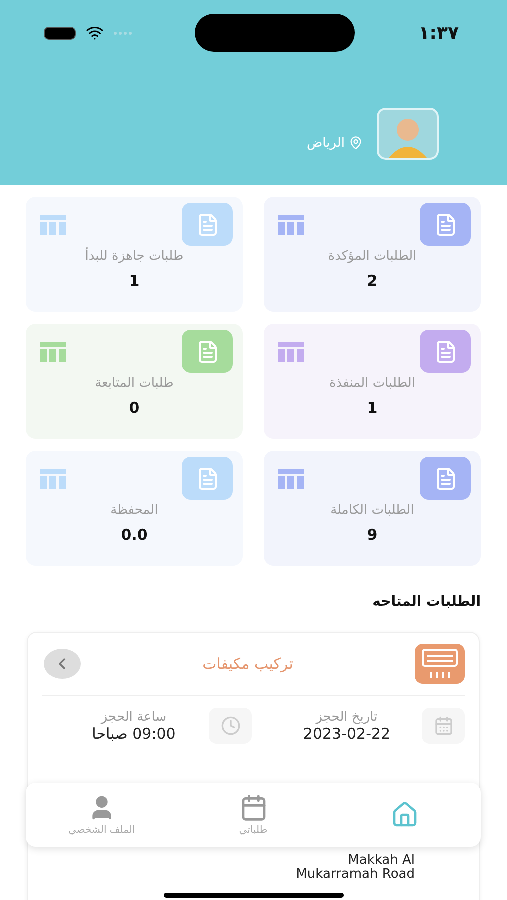  I want to click on stat-value: 0, so click(134, 408).